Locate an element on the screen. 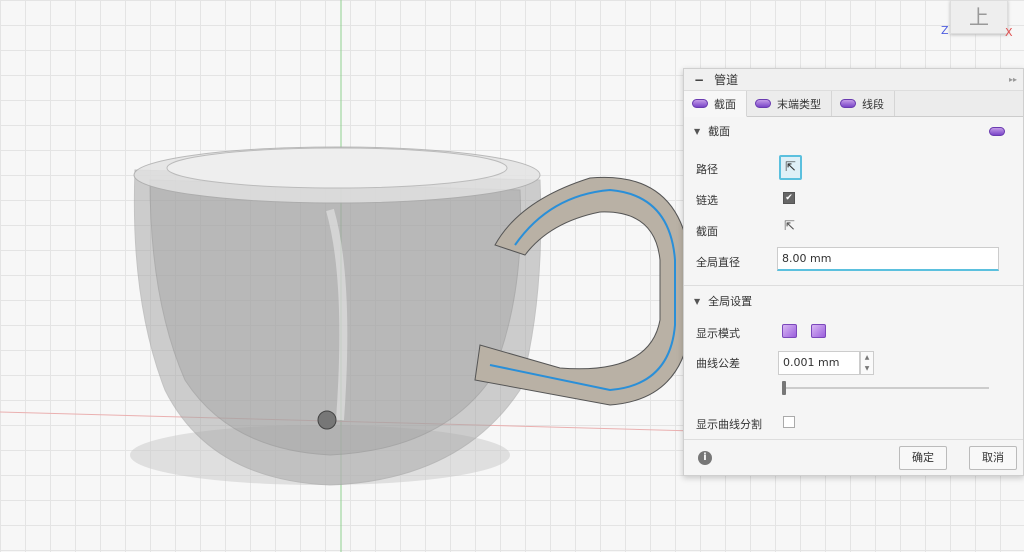  display-mode-label: 显示模式 is located at coordinates (718, 333).